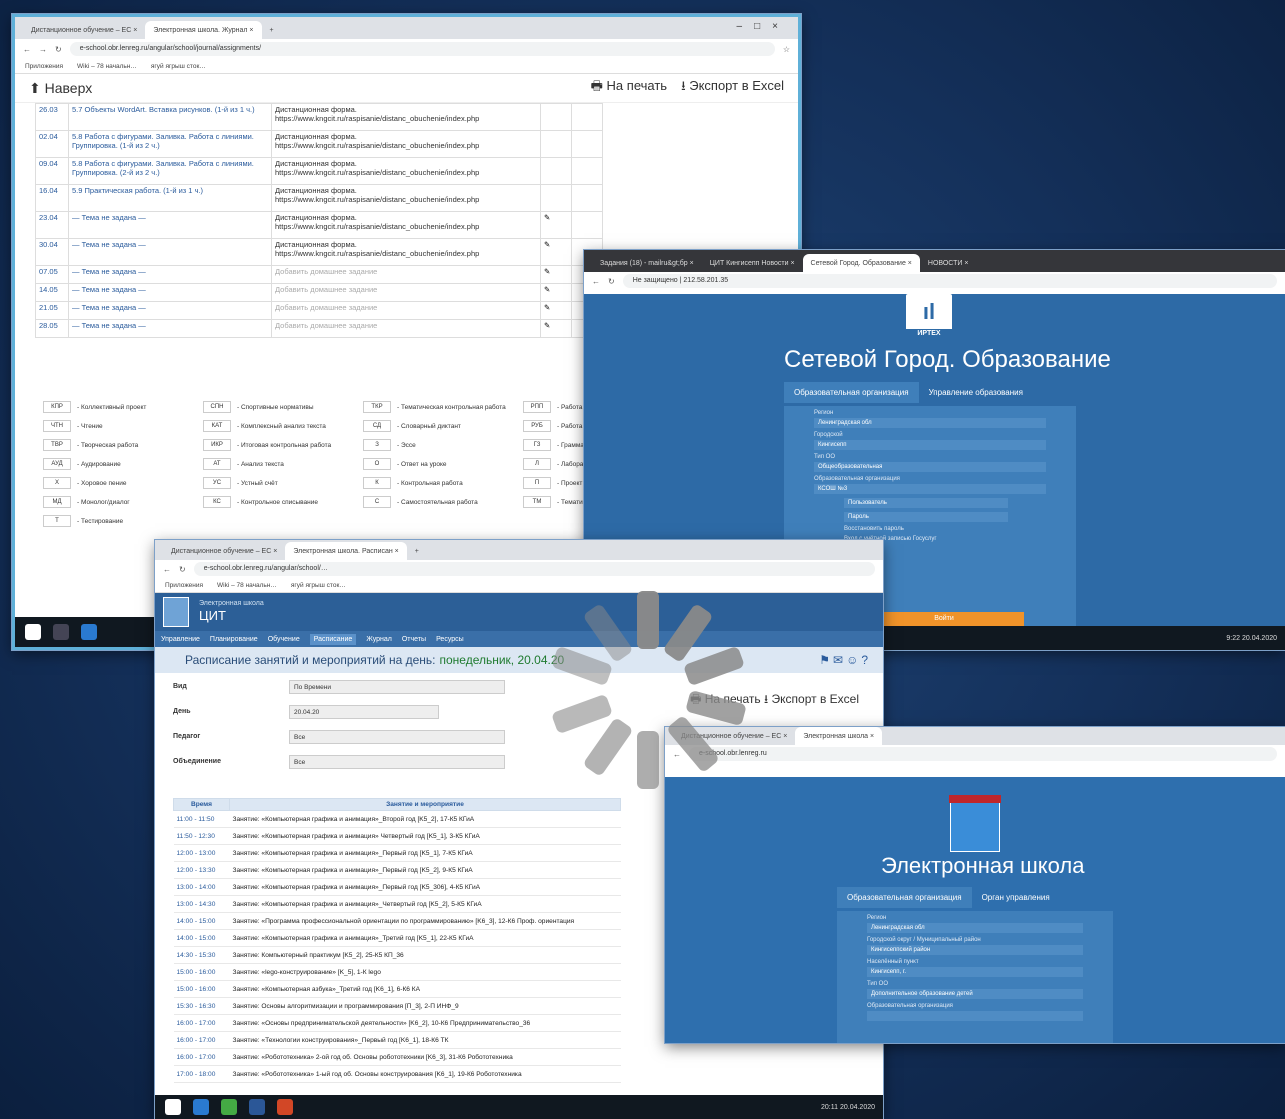  What do you see at coordinates (364, 712) in the screenshot?
I see `filter-select: 20.04.20` at bounding box center [364, 712].